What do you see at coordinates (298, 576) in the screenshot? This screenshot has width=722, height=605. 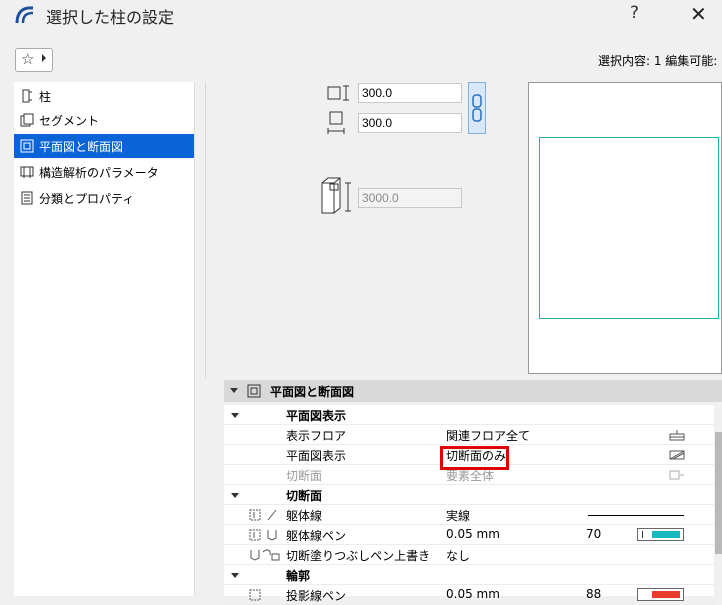 I see `group-label: 輪郭` at bounding box center [298, 576].